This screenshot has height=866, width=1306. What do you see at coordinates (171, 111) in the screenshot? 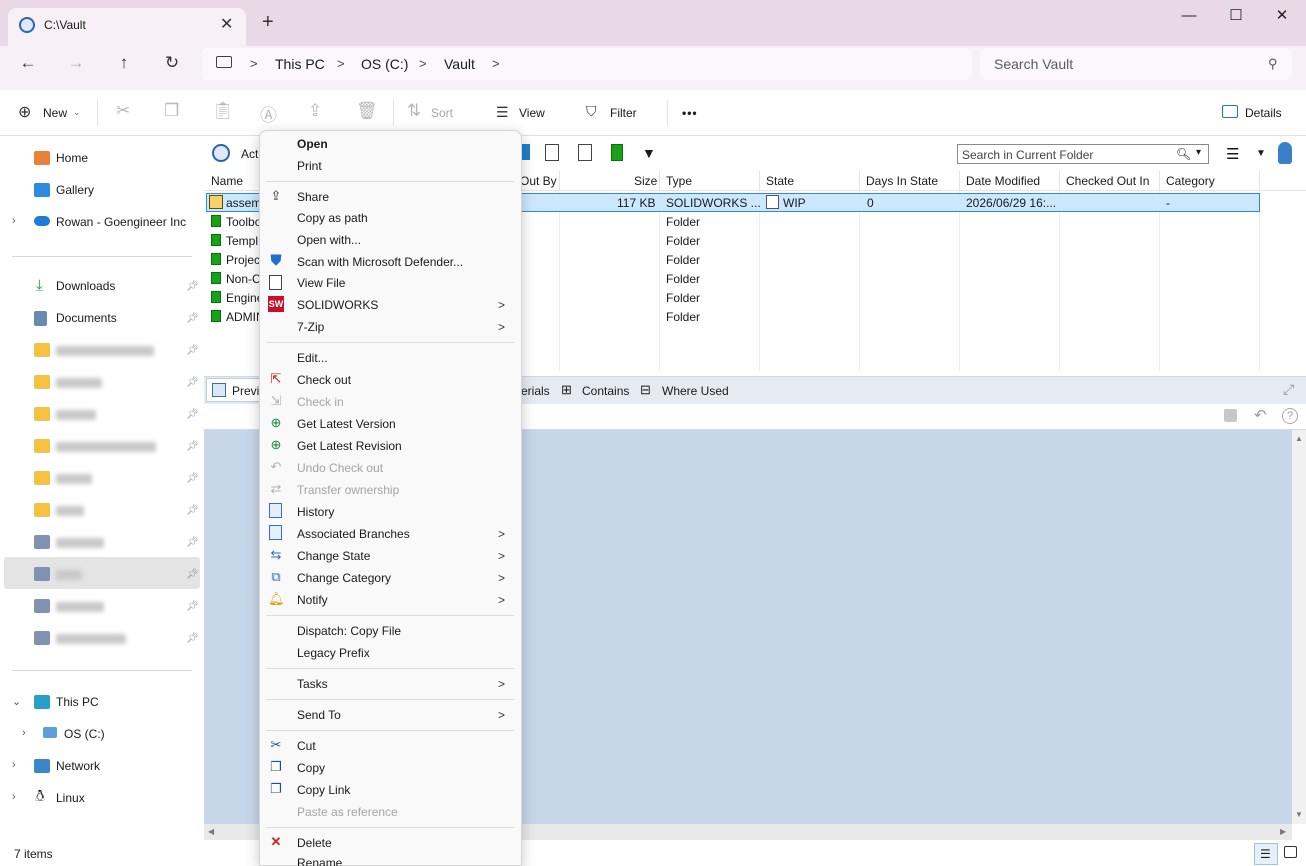
I see `copy-icon: ❐` at bounding box center [171, 111].